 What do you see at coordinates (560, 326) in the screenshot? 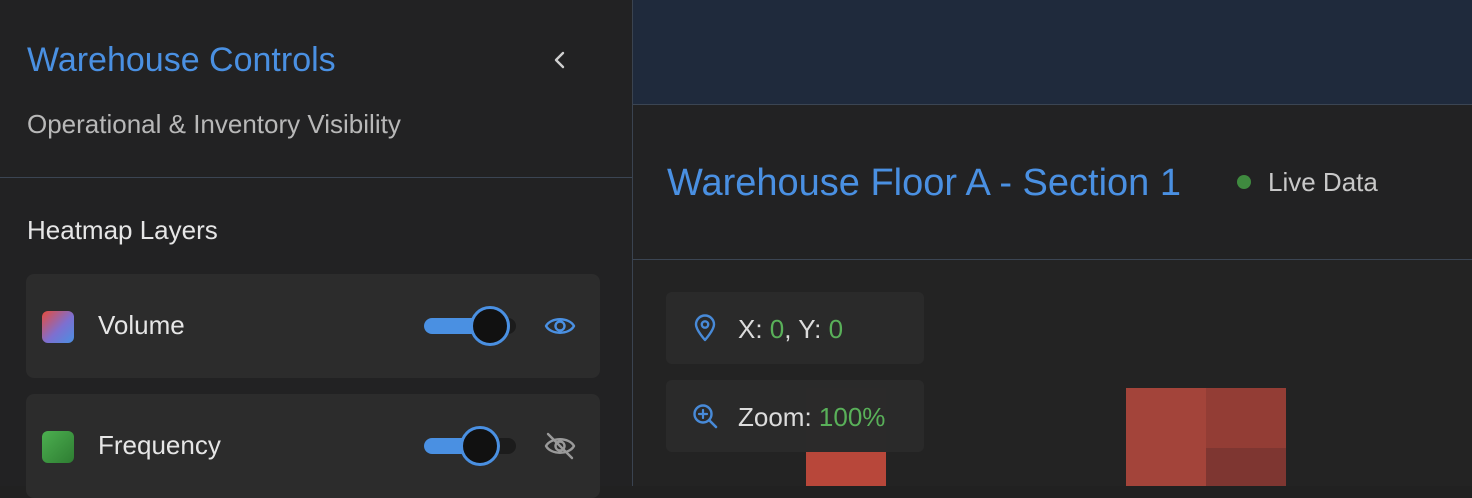
I see `eye-icon` at bounding box center [560, 326].